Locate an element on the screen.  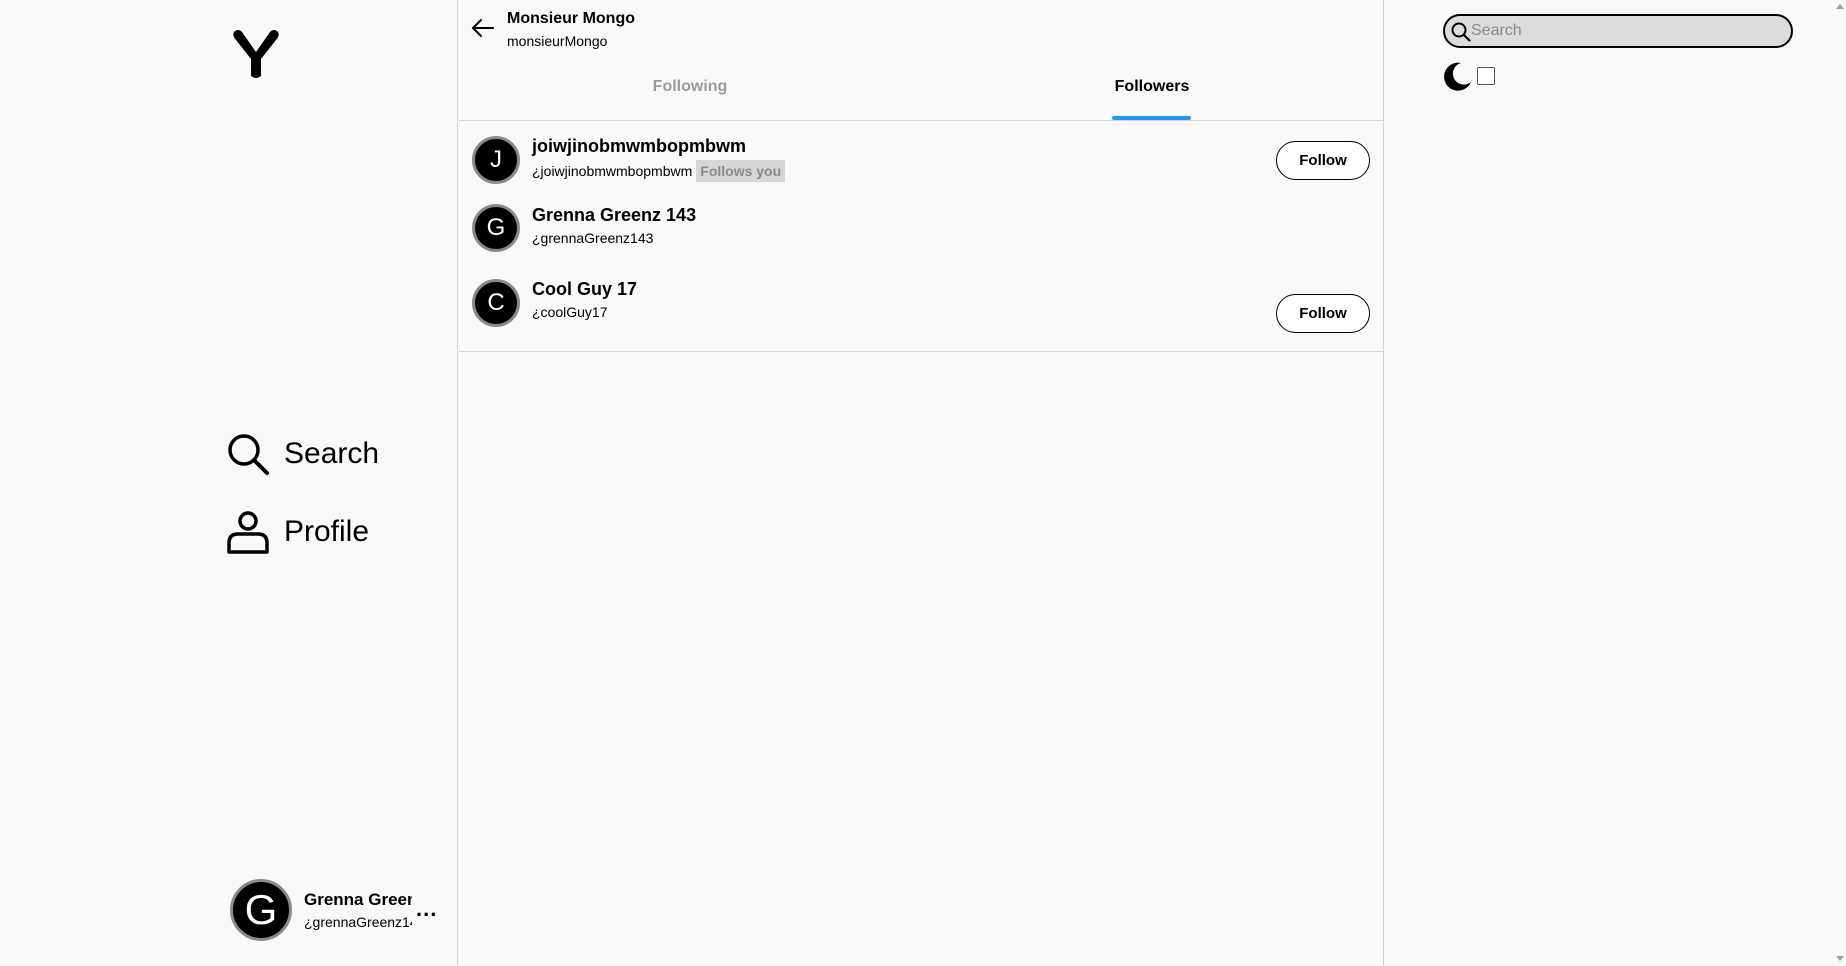
page-subtitle-handle: monsieurMongo is located at coordinates (557, 41).